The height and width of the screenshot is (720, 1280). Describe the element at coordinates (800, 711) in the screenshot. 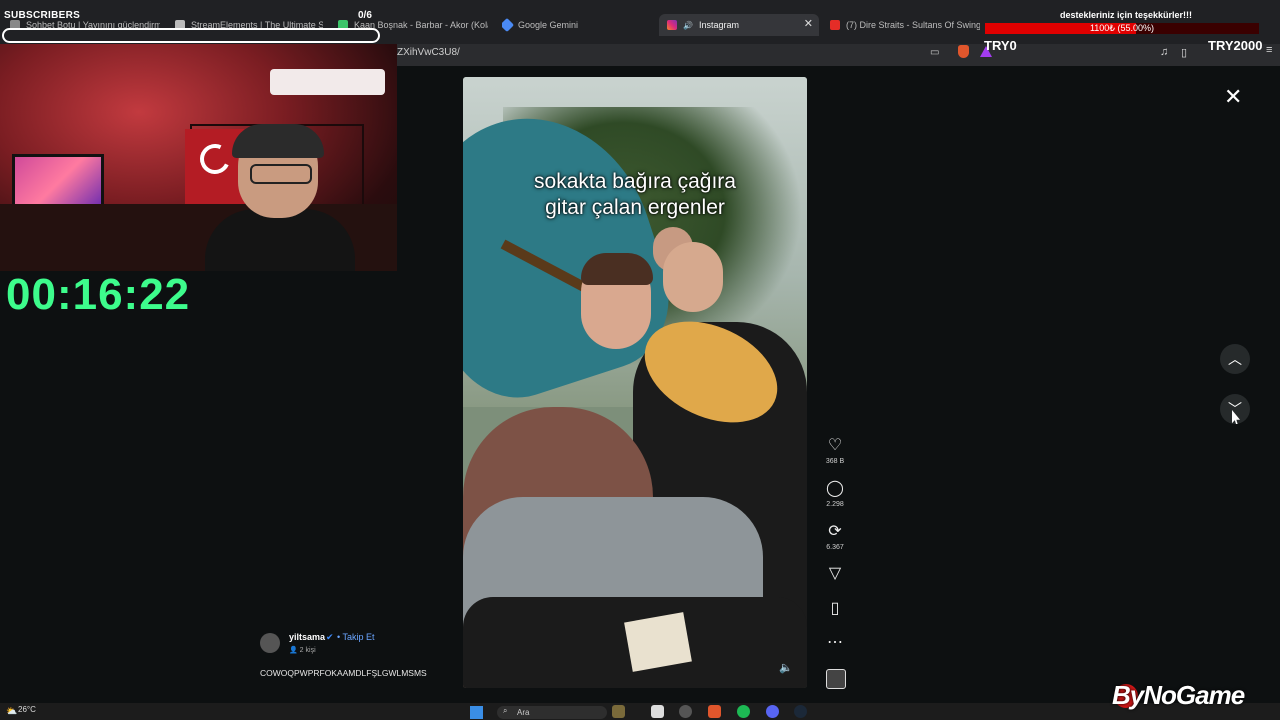

I see `steam-icon` at that location.